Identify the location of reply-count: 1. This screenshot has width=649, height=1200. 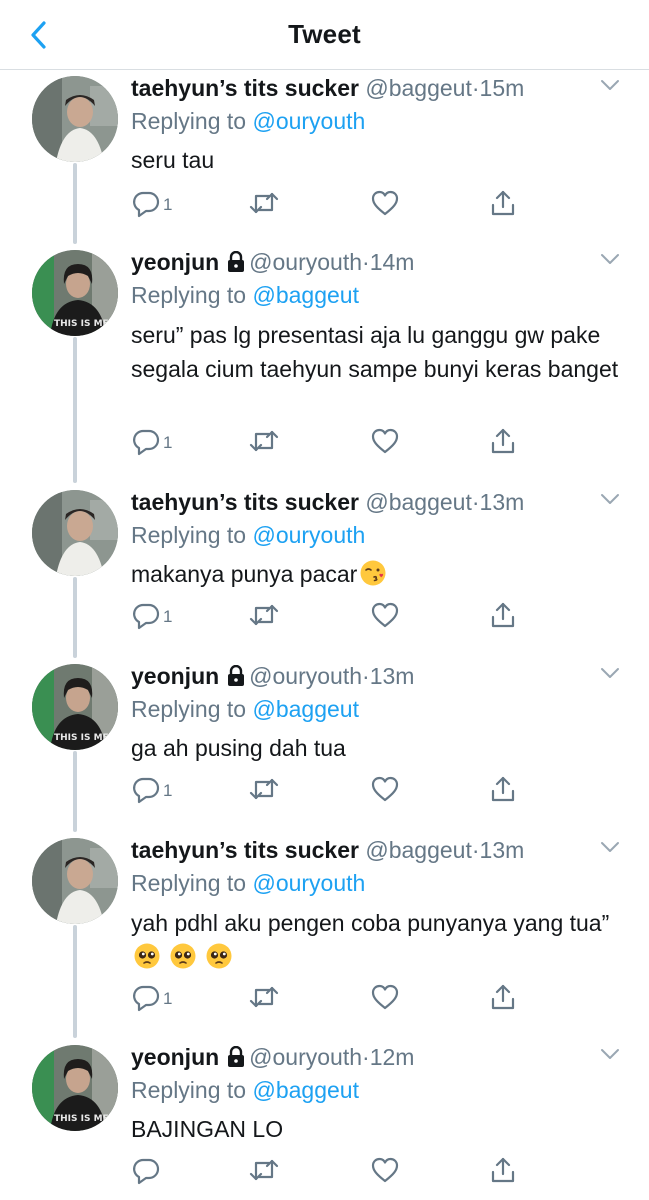
(168, 616).